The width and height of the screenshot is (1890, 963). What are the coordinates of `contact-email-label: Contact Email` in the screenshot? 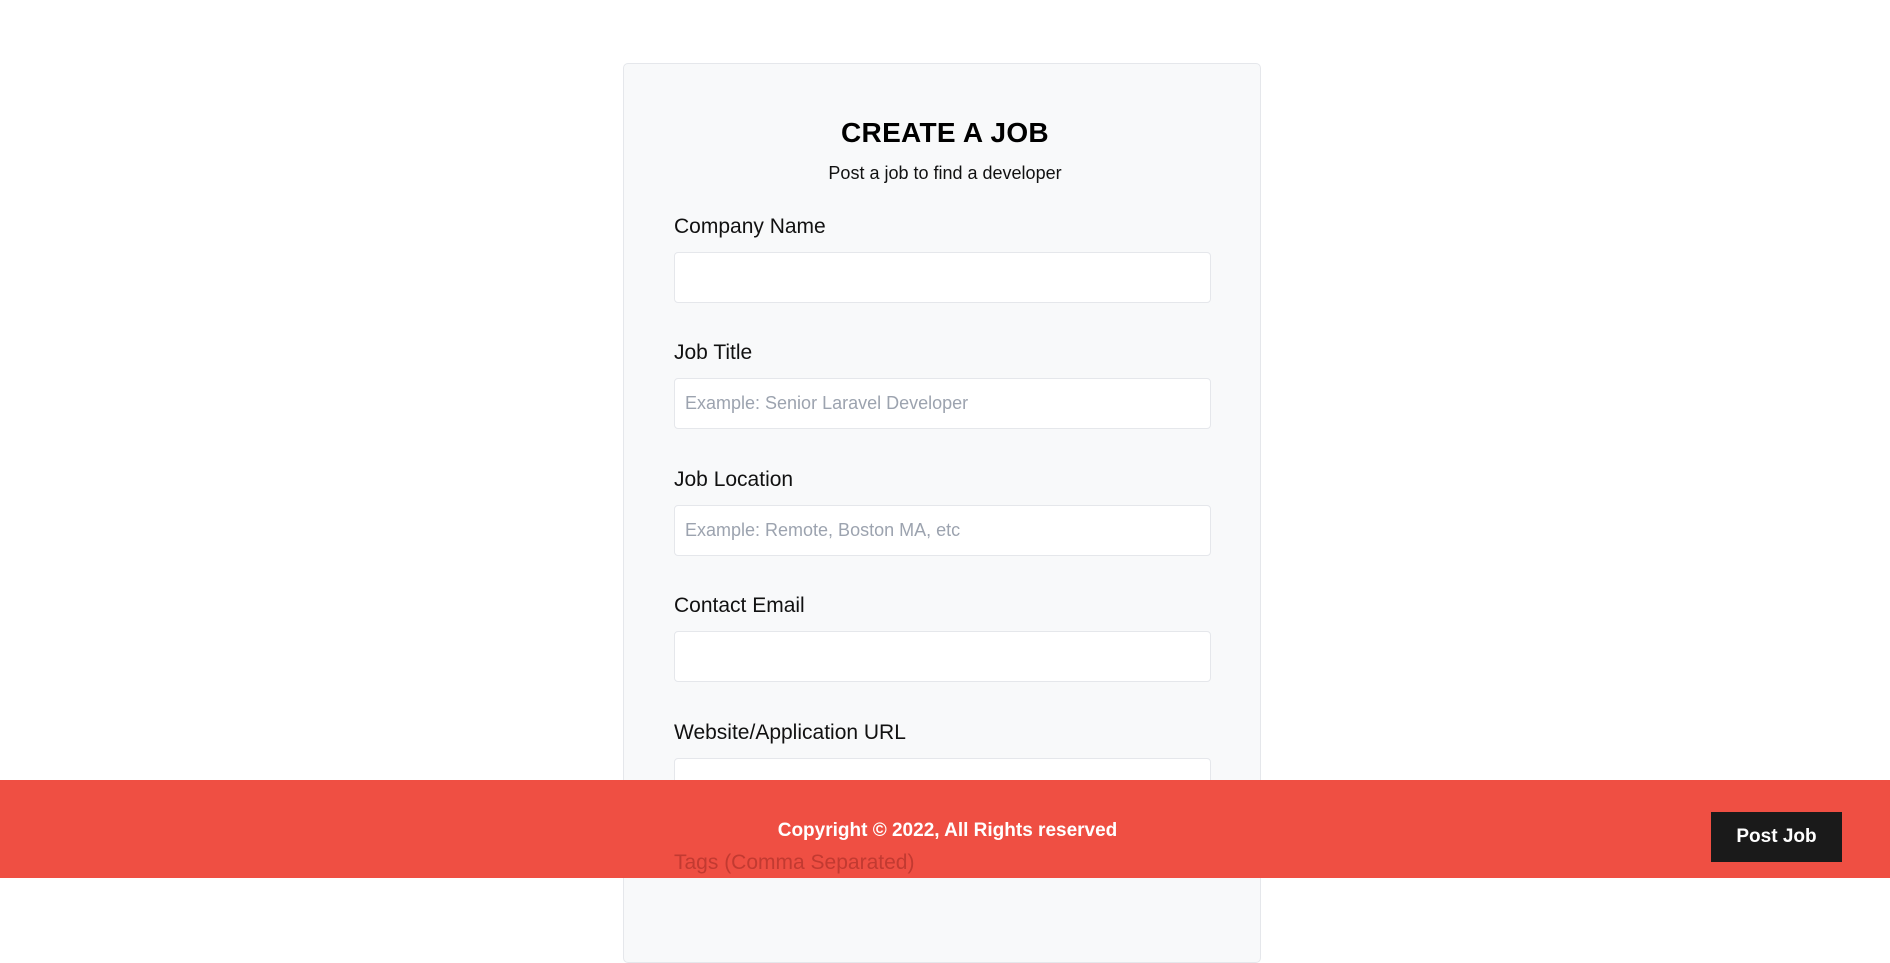 It's located at (739, 605).